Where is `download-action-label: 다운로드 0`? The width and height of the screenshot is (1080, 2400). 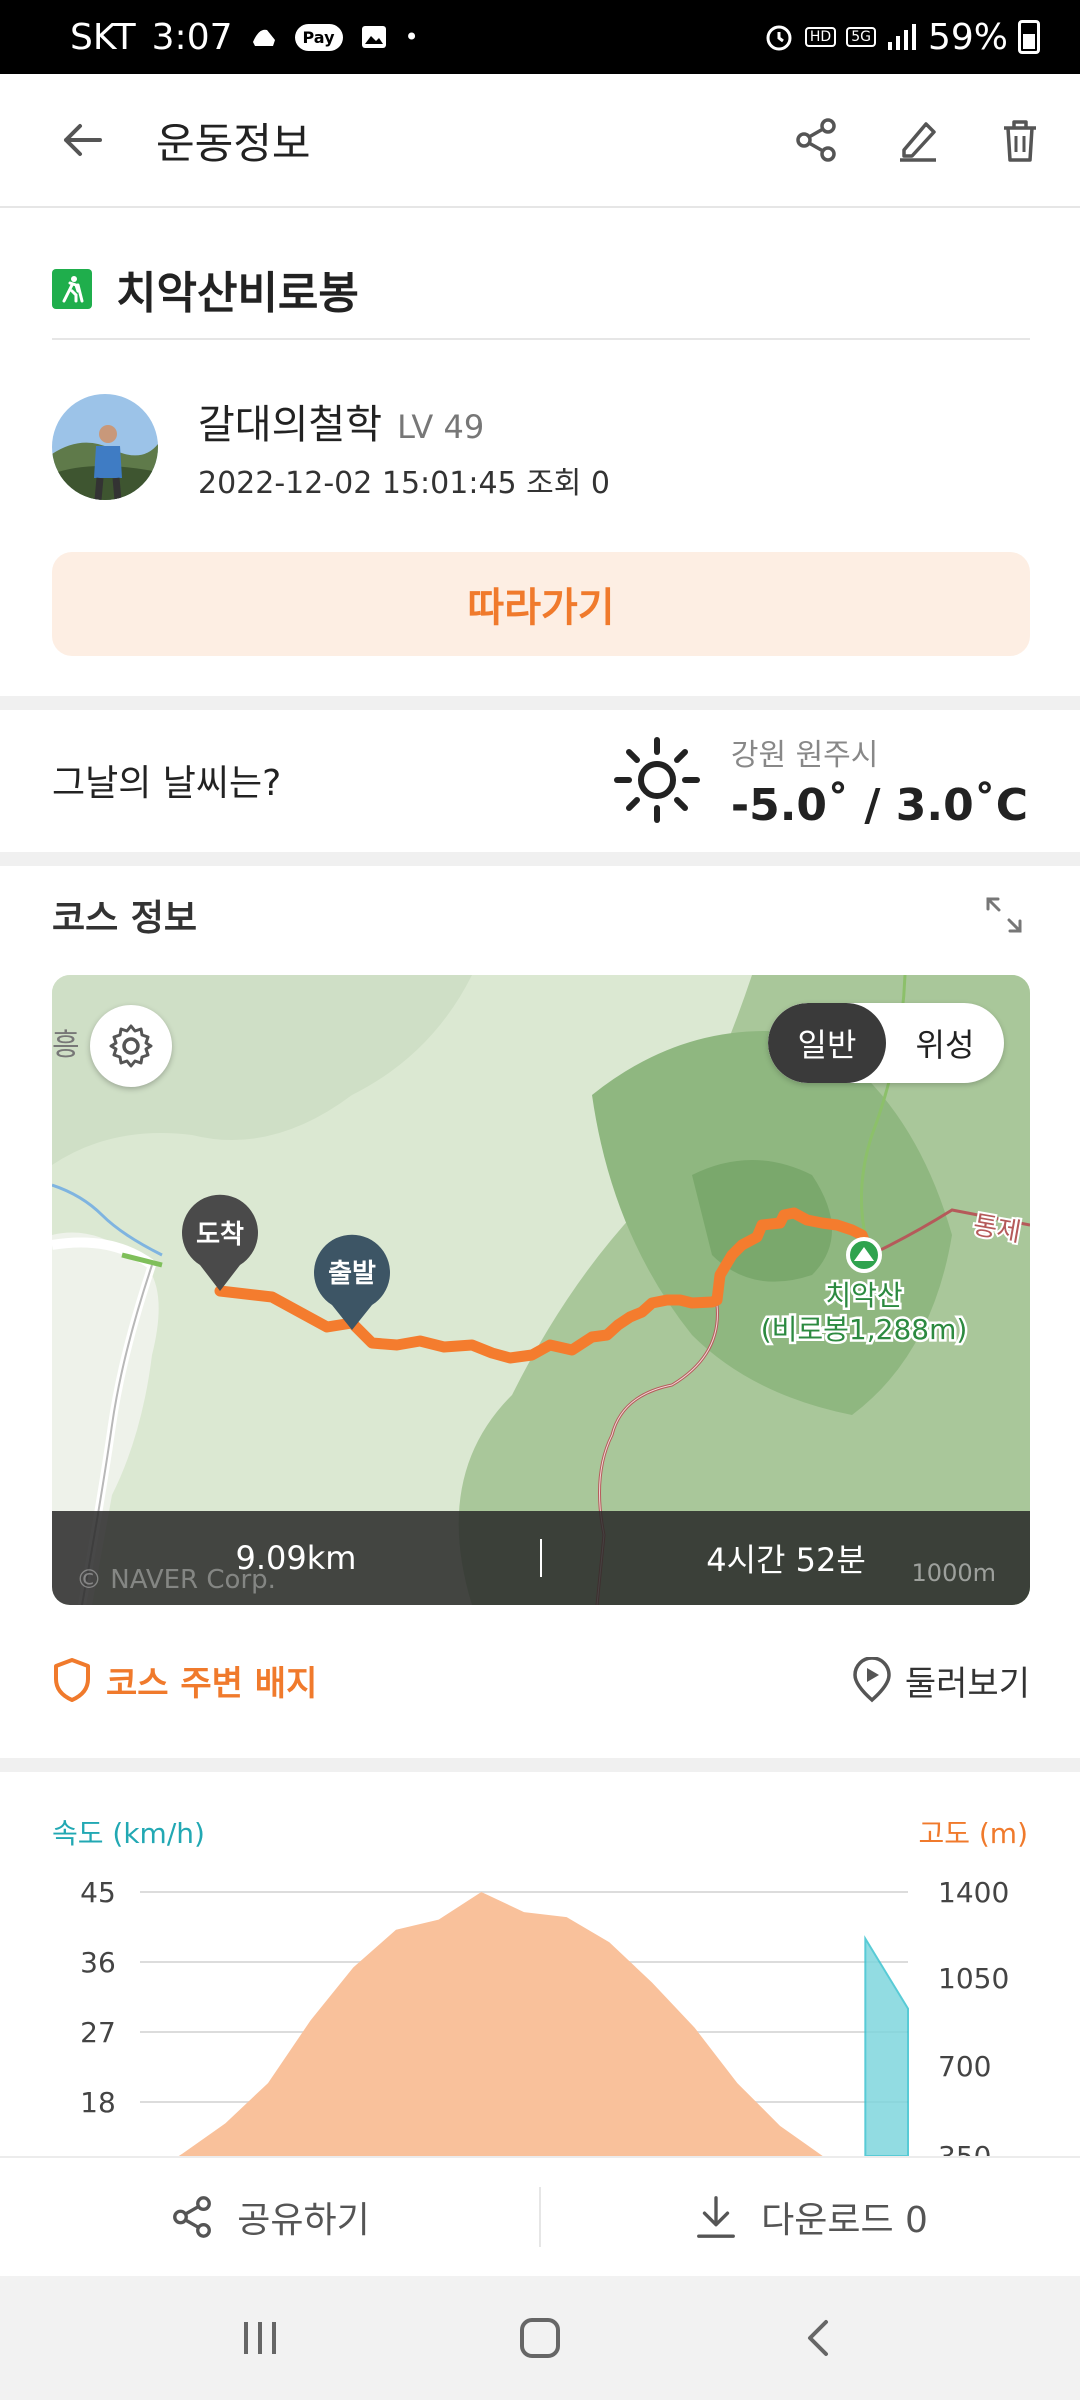
download-action-label: 다운로드 0 is located at coordinates (844, 2220).